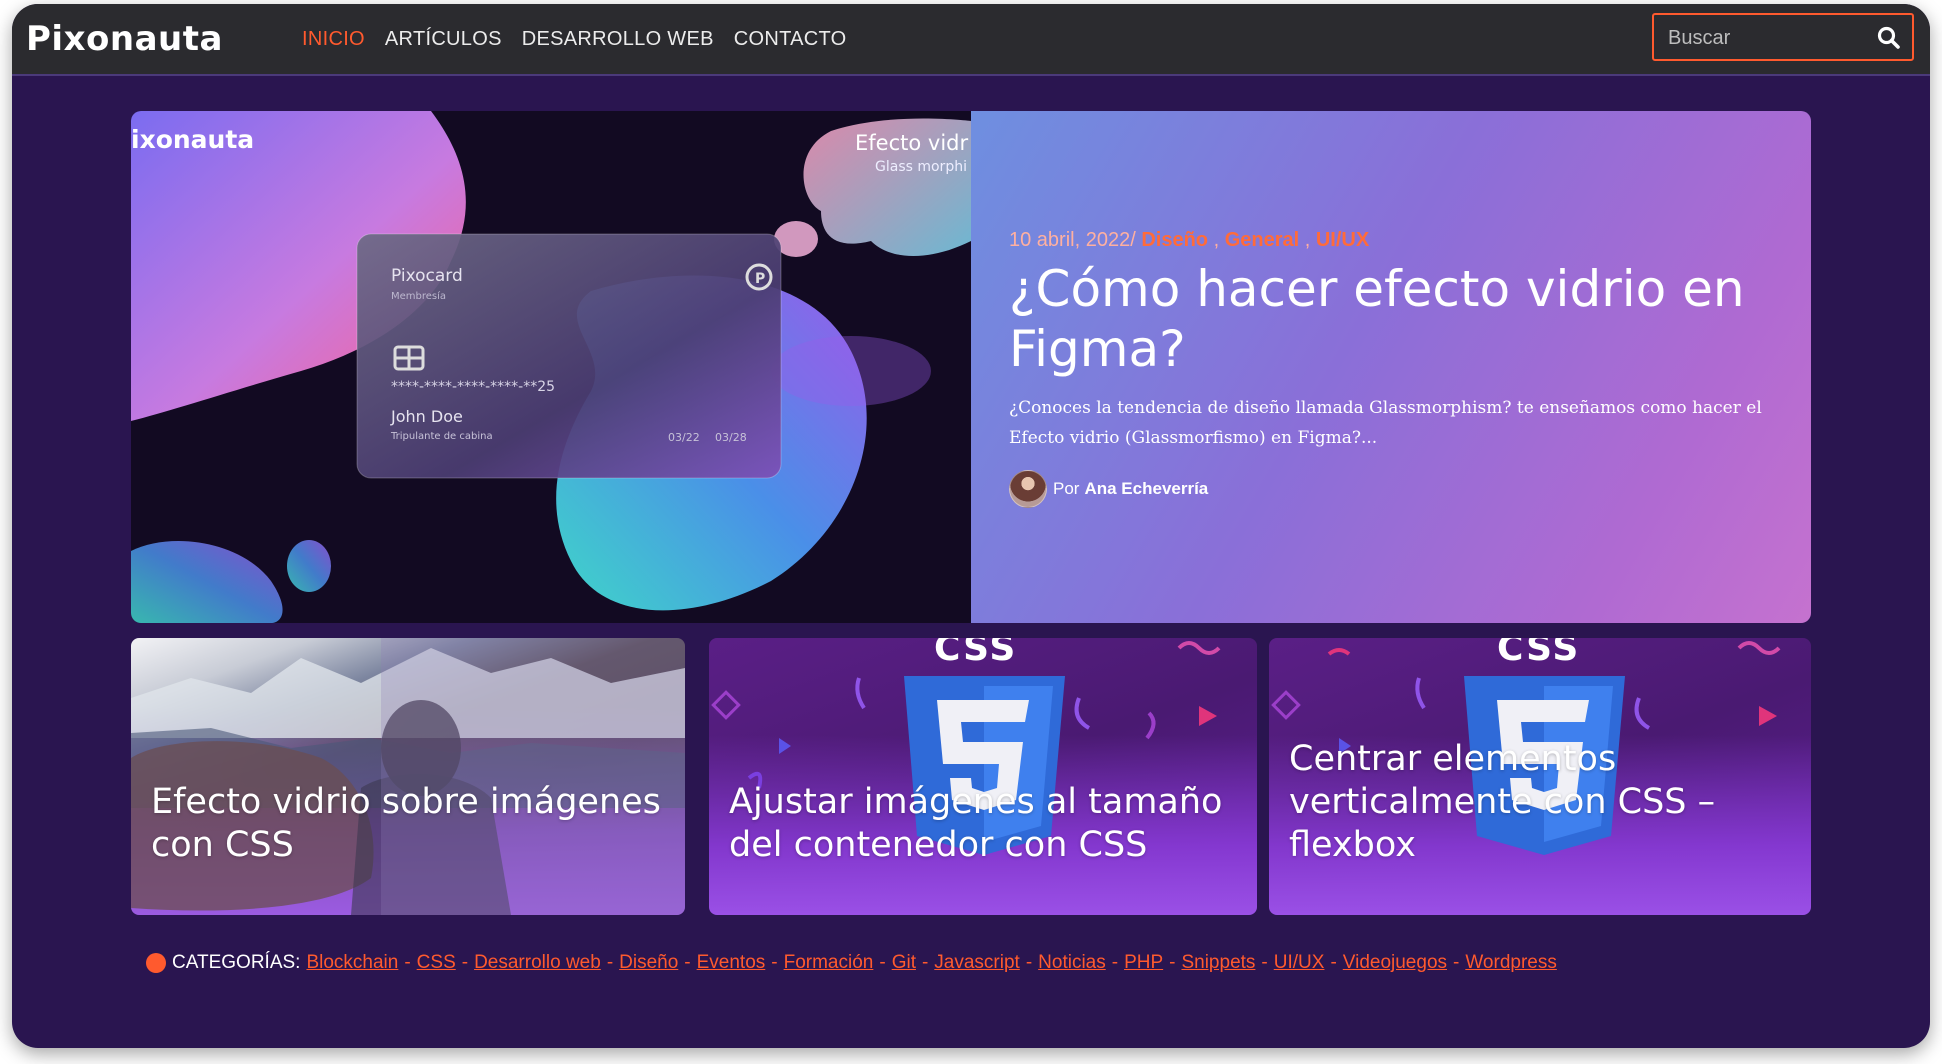  I want to click on nav-item-contacto: CONTACTO, so click(790, 39).